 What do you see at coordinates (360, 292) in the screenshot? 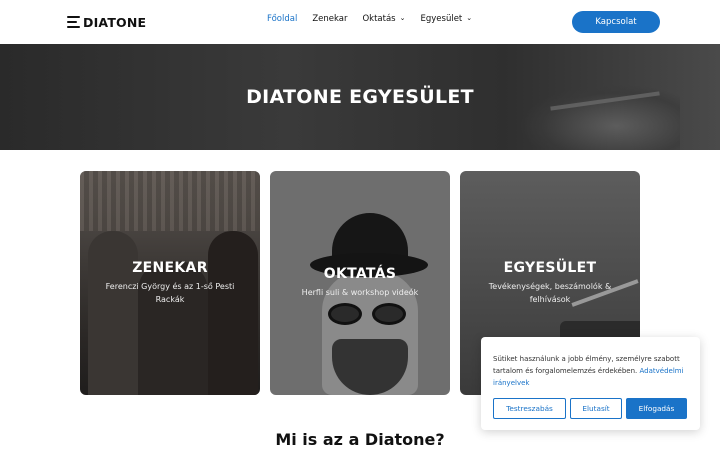
I see `card-subtitle: Herfli suli & workshop videók` at bounding box center [360, 292].